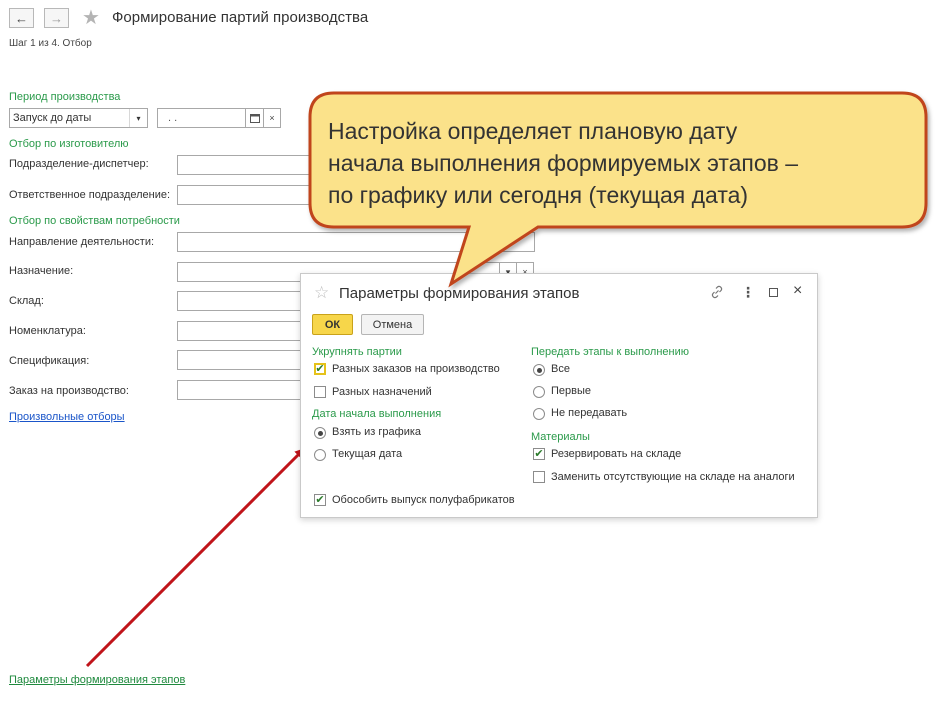 The height and width of the screenshot is (708, 945). Describe the element at coordinates (539, 414) in the screenshot. I see `transfer-none-radio` at that location.